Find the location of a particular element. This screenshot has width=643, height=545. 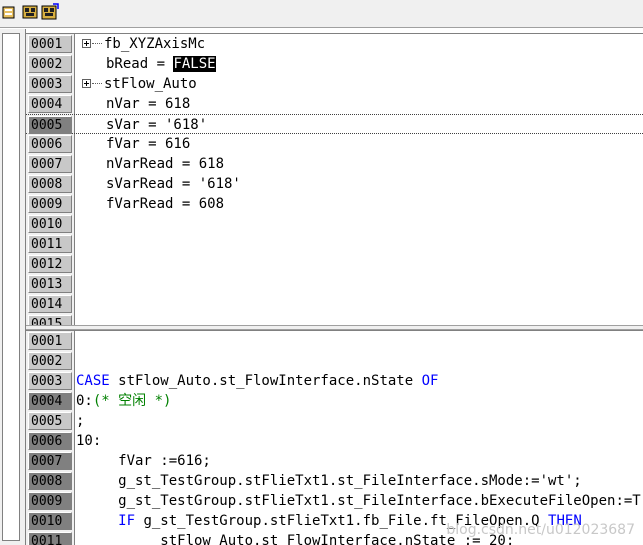

decl-row: 0009 fVarRead = 608 is located at coordinates (334, 204).